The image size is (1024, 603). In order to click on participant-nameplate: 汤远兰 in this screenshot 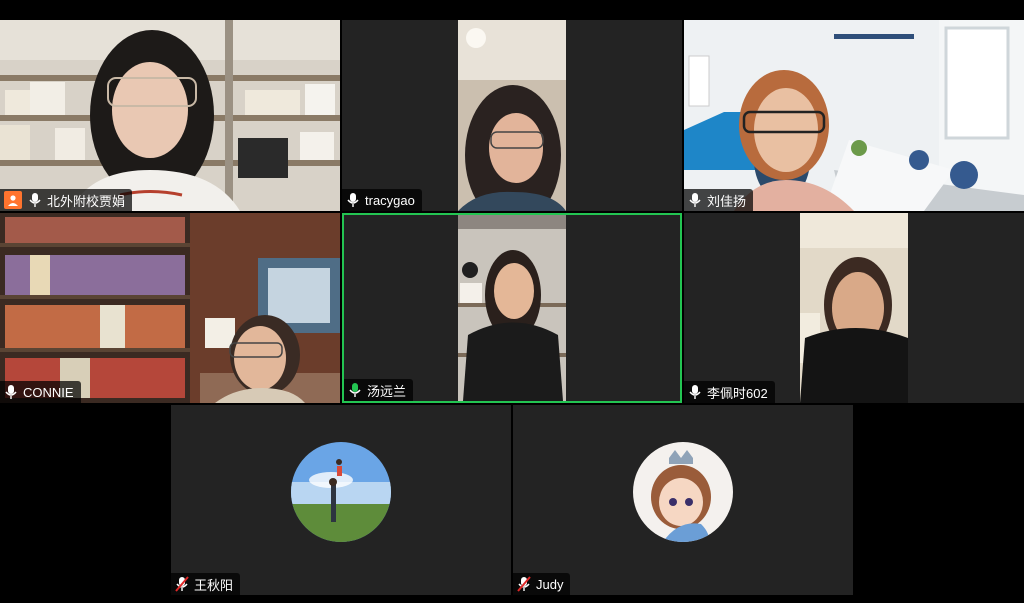, I will do `click(379, 390)`.